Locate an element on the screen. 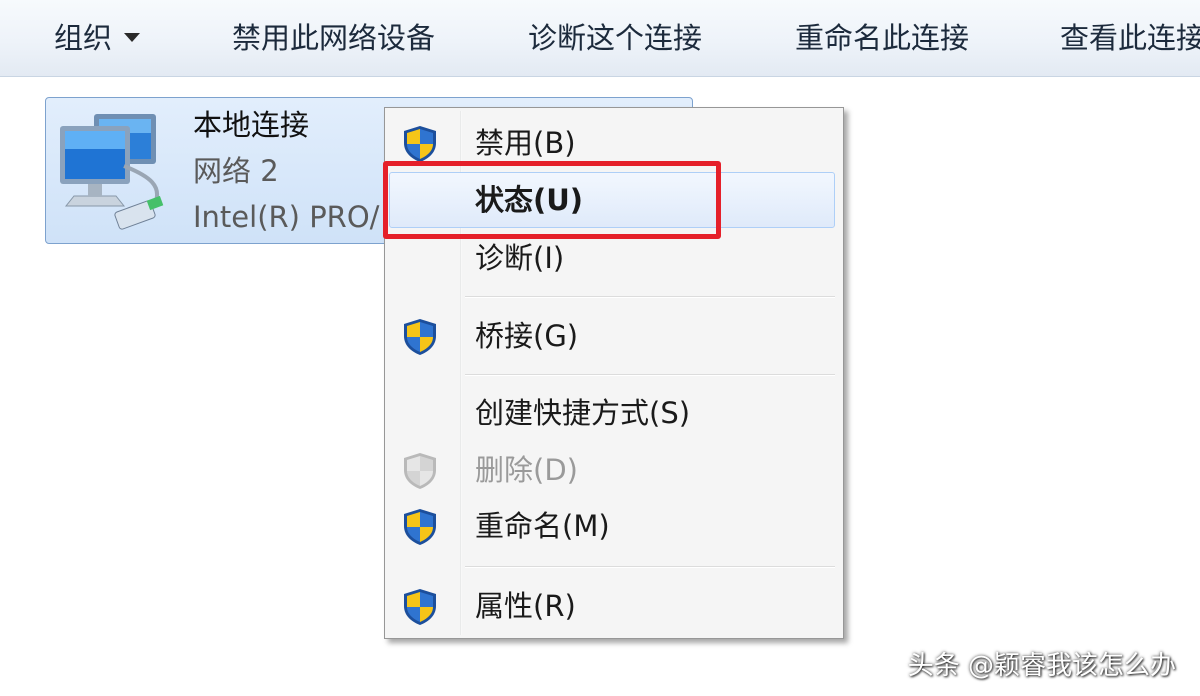  rename-connection-button: 重命名此连接 is located at coordinates (882, 38).